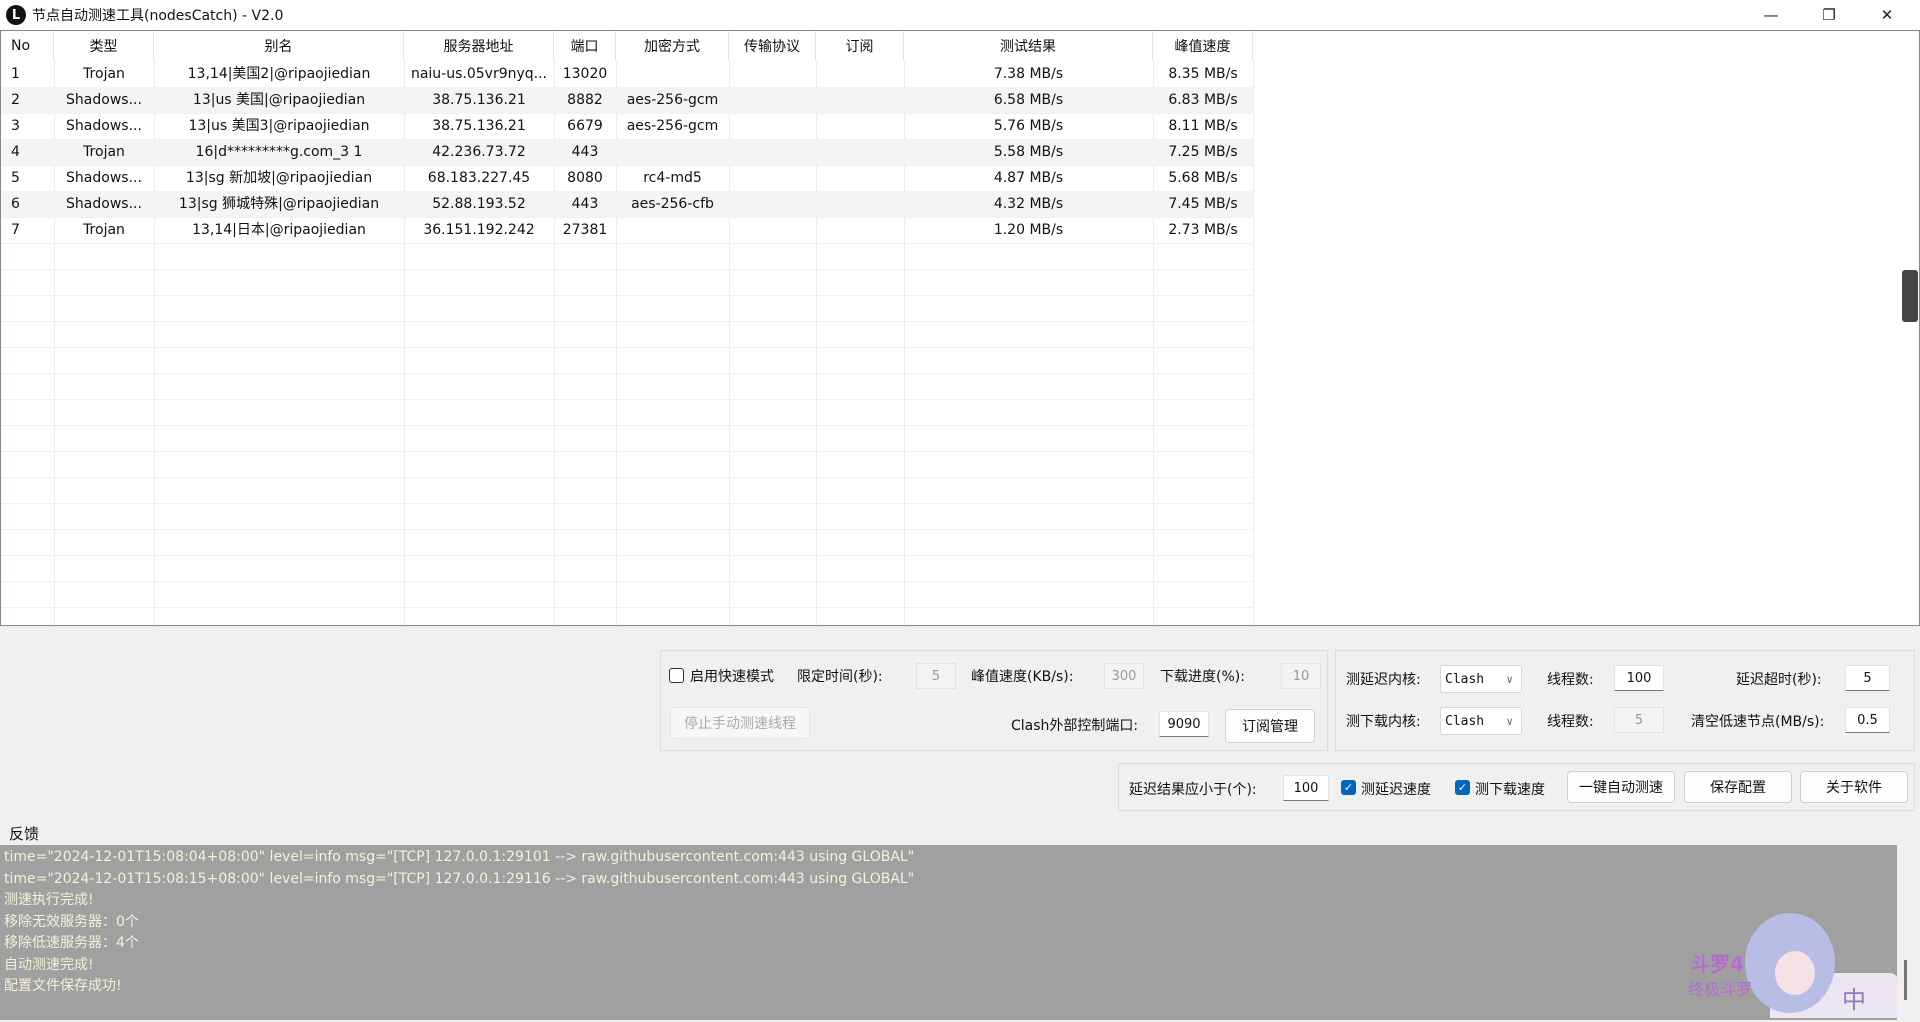 The height and width of the screenshot is (1022, 1920). Describe the element at coordinates (1621, 787) in the screenshot. I see `auto-test-button: 一键自动测速` at that location.